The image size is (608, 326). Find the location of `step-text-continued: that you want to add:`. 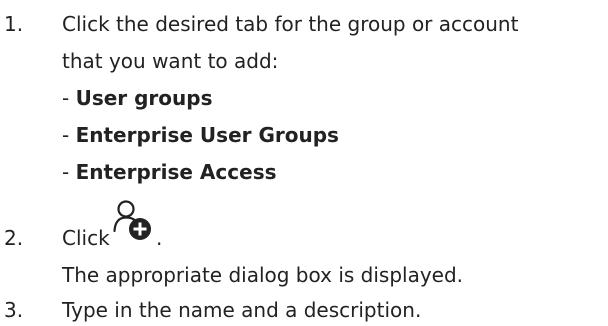

step-text-continued: that you want to add: is located at coordinates (170, 61).